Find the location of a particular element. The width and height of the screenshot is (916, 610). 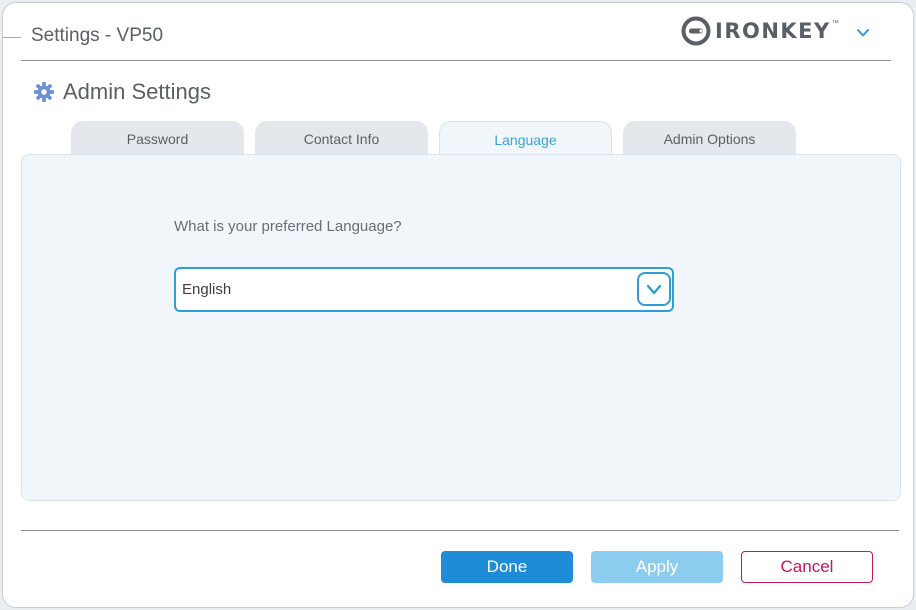

ironkey-logo: IRONKEY ™ is located at coordinates (760, 31).